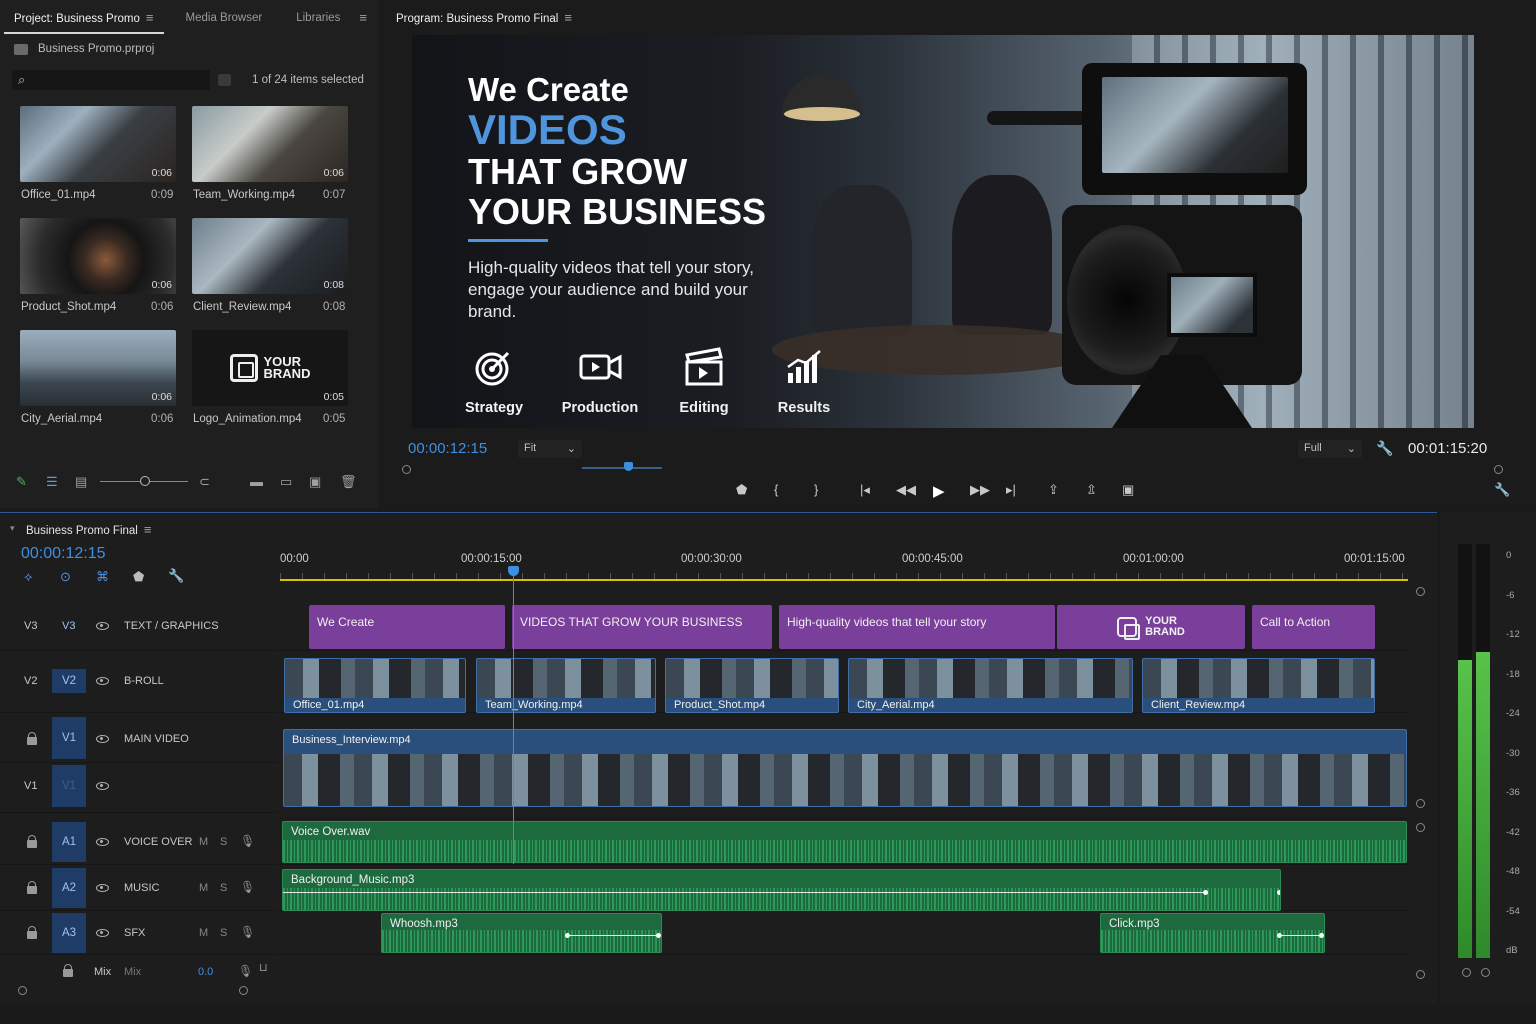  What do you see at coordinates (375, 685) in the screenshot?
I see `video-clip: Office_01.mp4` at bounding box center [375, 685].